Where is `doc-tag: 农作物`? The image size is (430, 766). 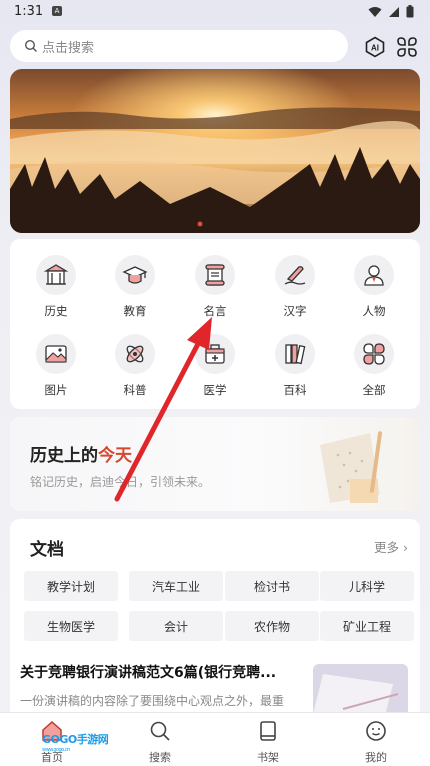
doc-tag: 农作物 is located at coordinates (272, 626).